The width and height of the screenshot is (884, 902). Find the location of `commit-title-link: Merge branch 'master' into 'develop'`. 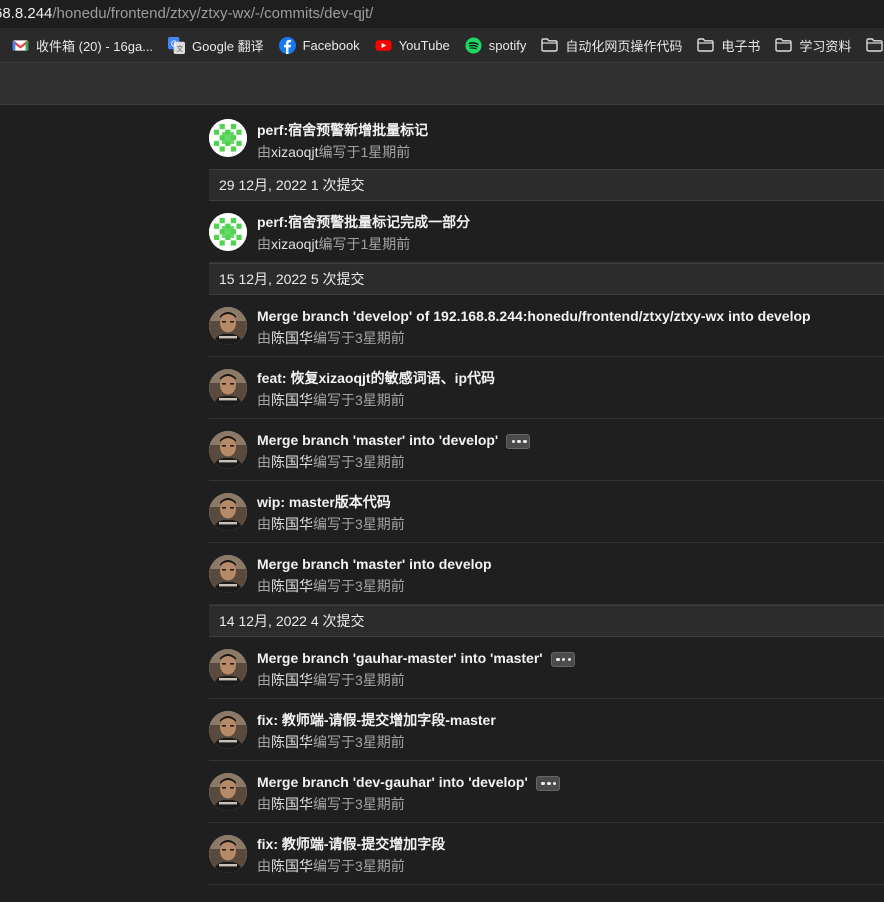

commit-title-link: Merge branch 'master' into 'develop' is located at coordinates (377, 440).